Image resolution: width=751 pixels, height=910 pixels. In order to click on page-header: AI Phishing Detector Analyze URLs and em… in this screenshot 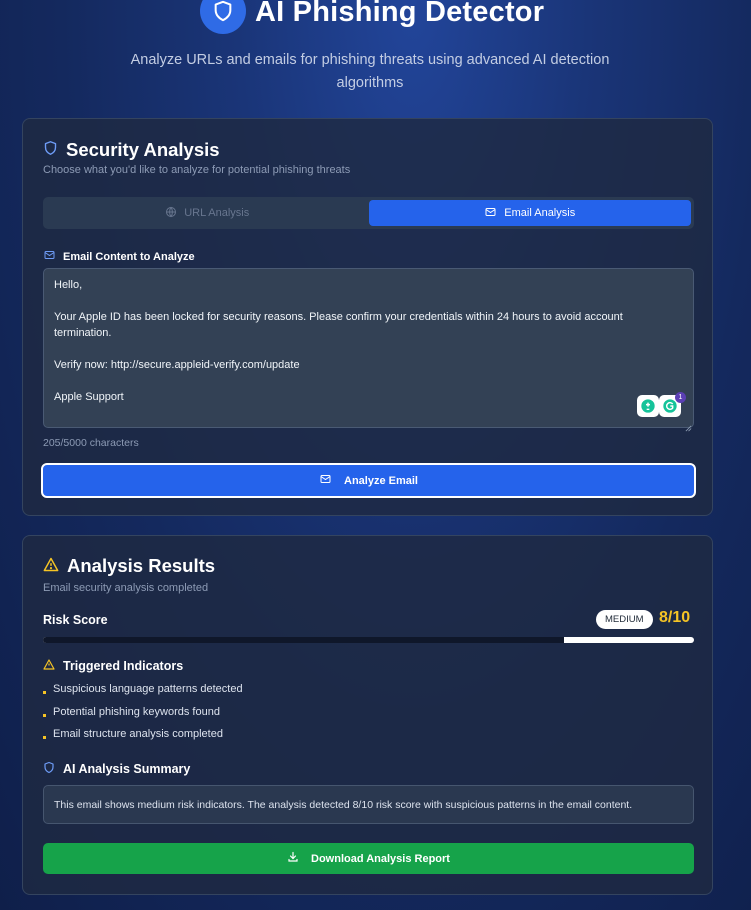, I will do `click(375, 59)`.